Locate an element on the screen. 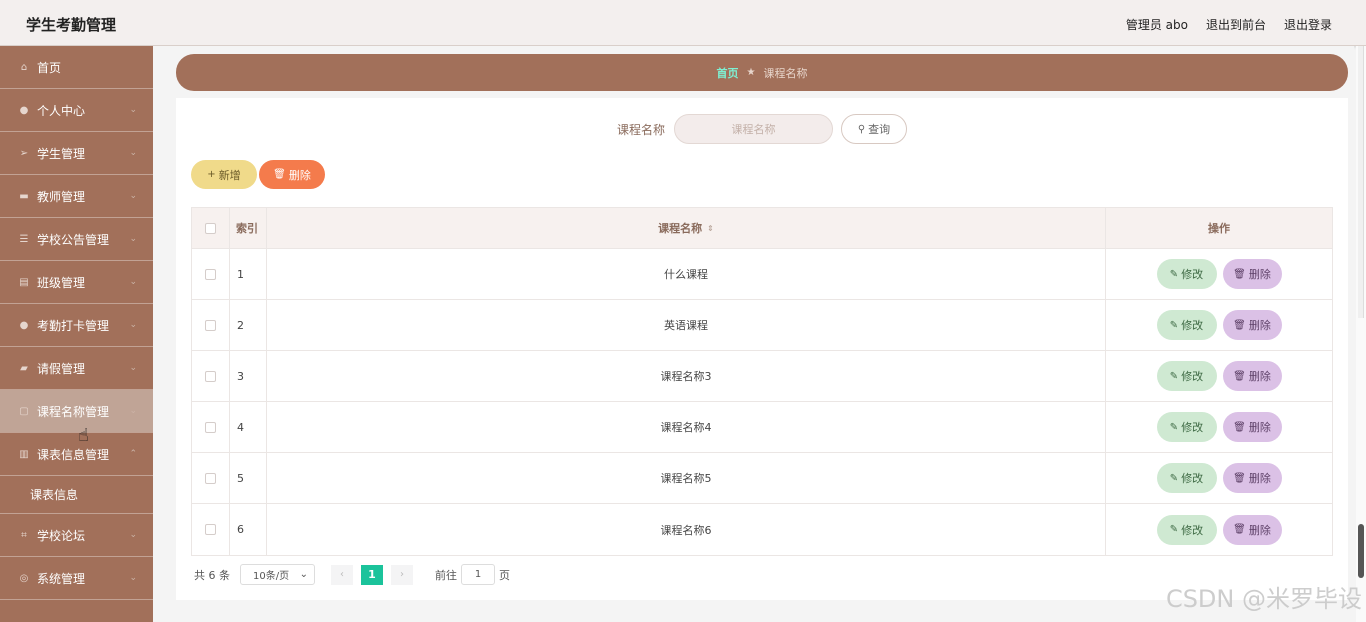 This screenshot has height=622, width=1366. add-button-label: 新增 is located at coordinates (229, 175).